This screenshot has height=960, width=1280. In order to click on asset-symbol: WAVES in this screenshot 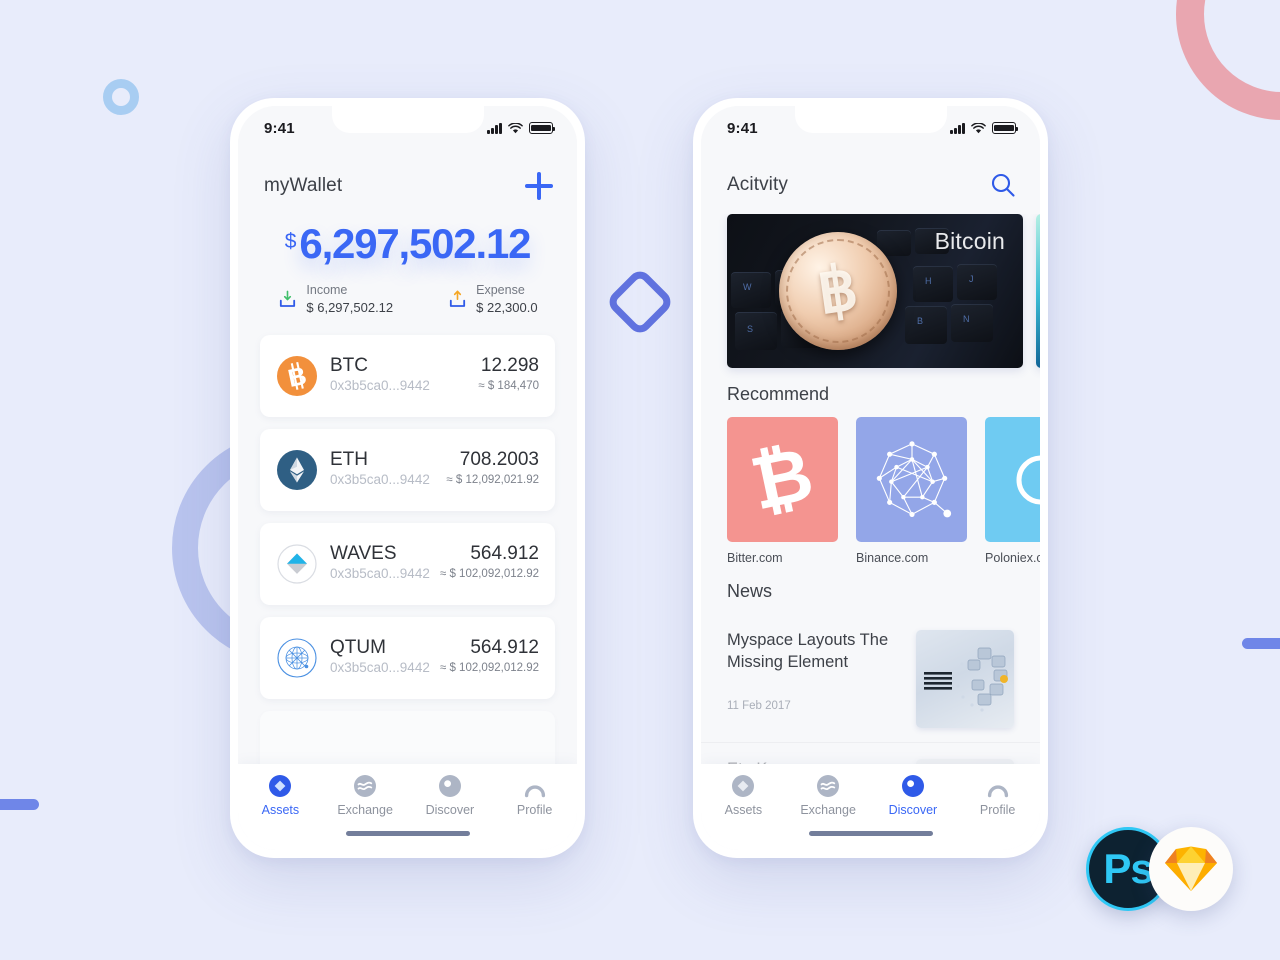, I will do `click(363, 553)`.